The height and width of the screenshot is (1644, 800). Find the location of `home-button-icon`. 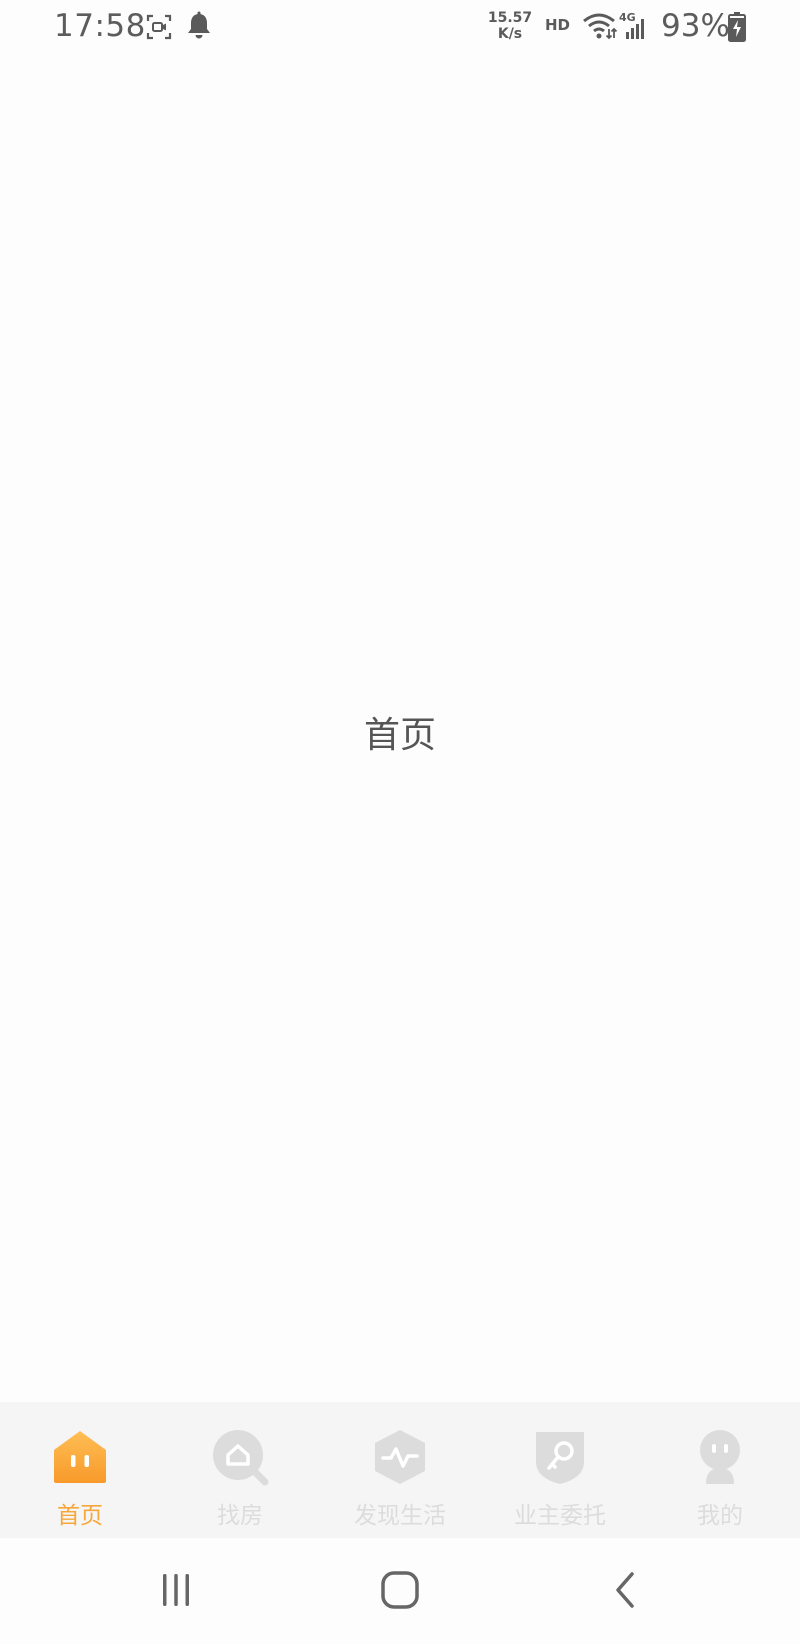

home-button-icon is located at coordinates (400, 1590).